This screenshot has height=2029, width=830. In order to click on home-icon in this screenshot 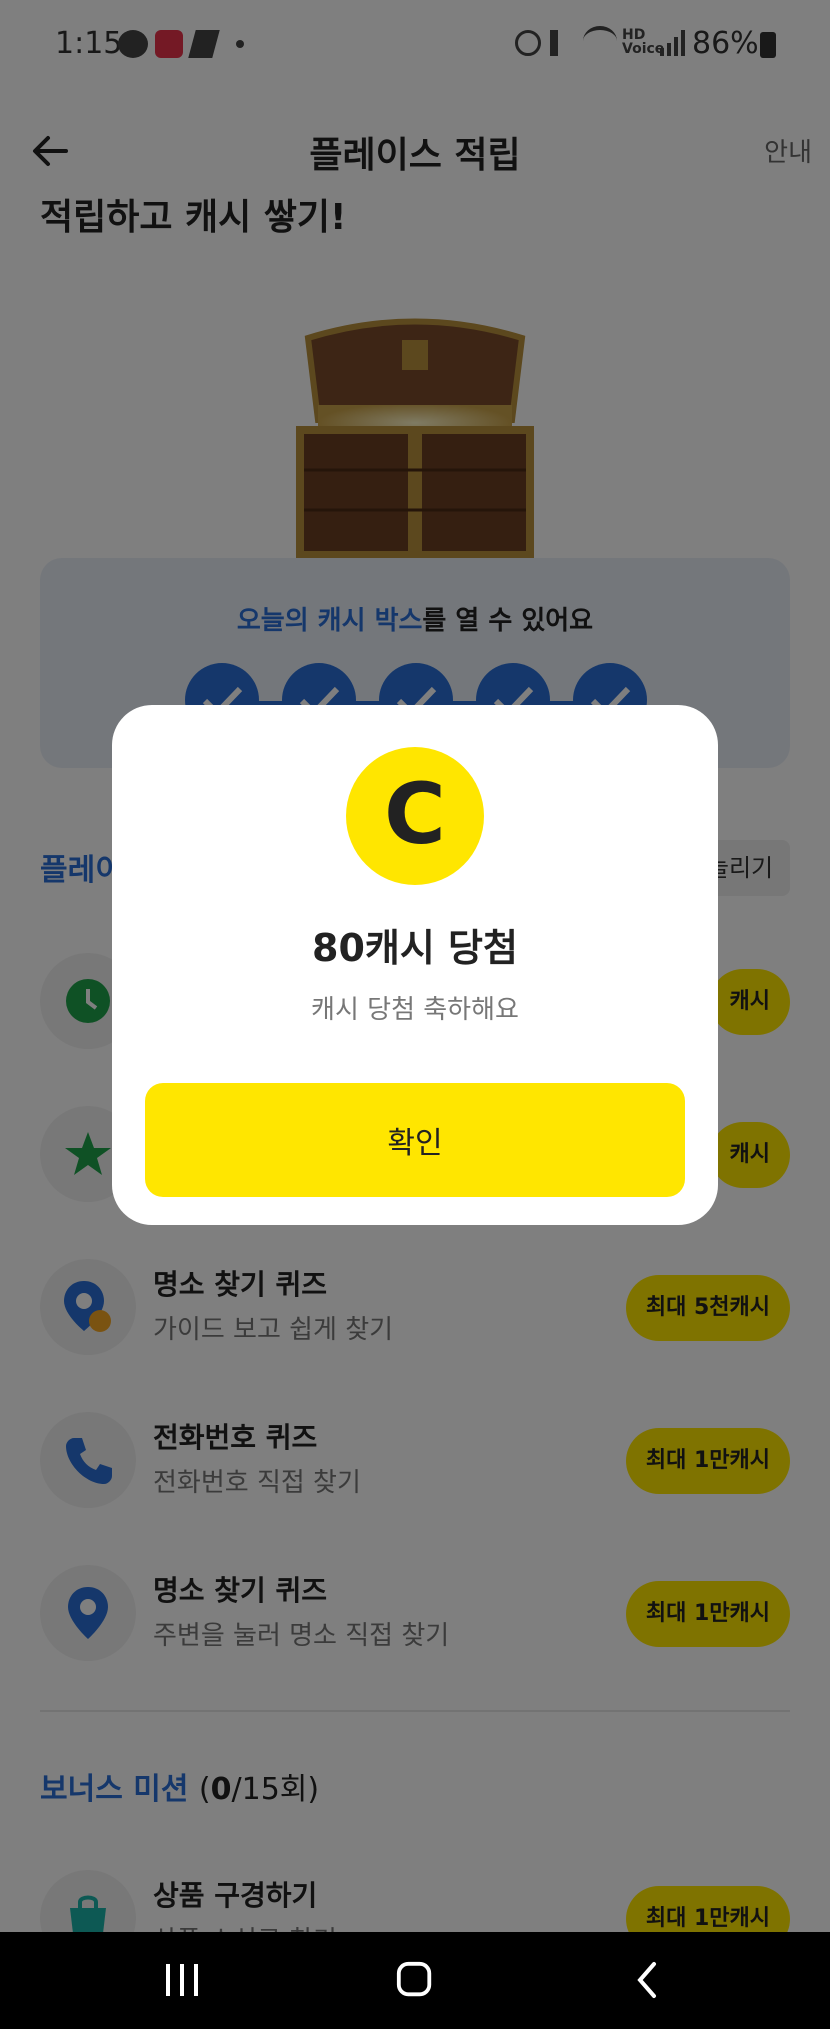, I will do `click(415, 1980)`.